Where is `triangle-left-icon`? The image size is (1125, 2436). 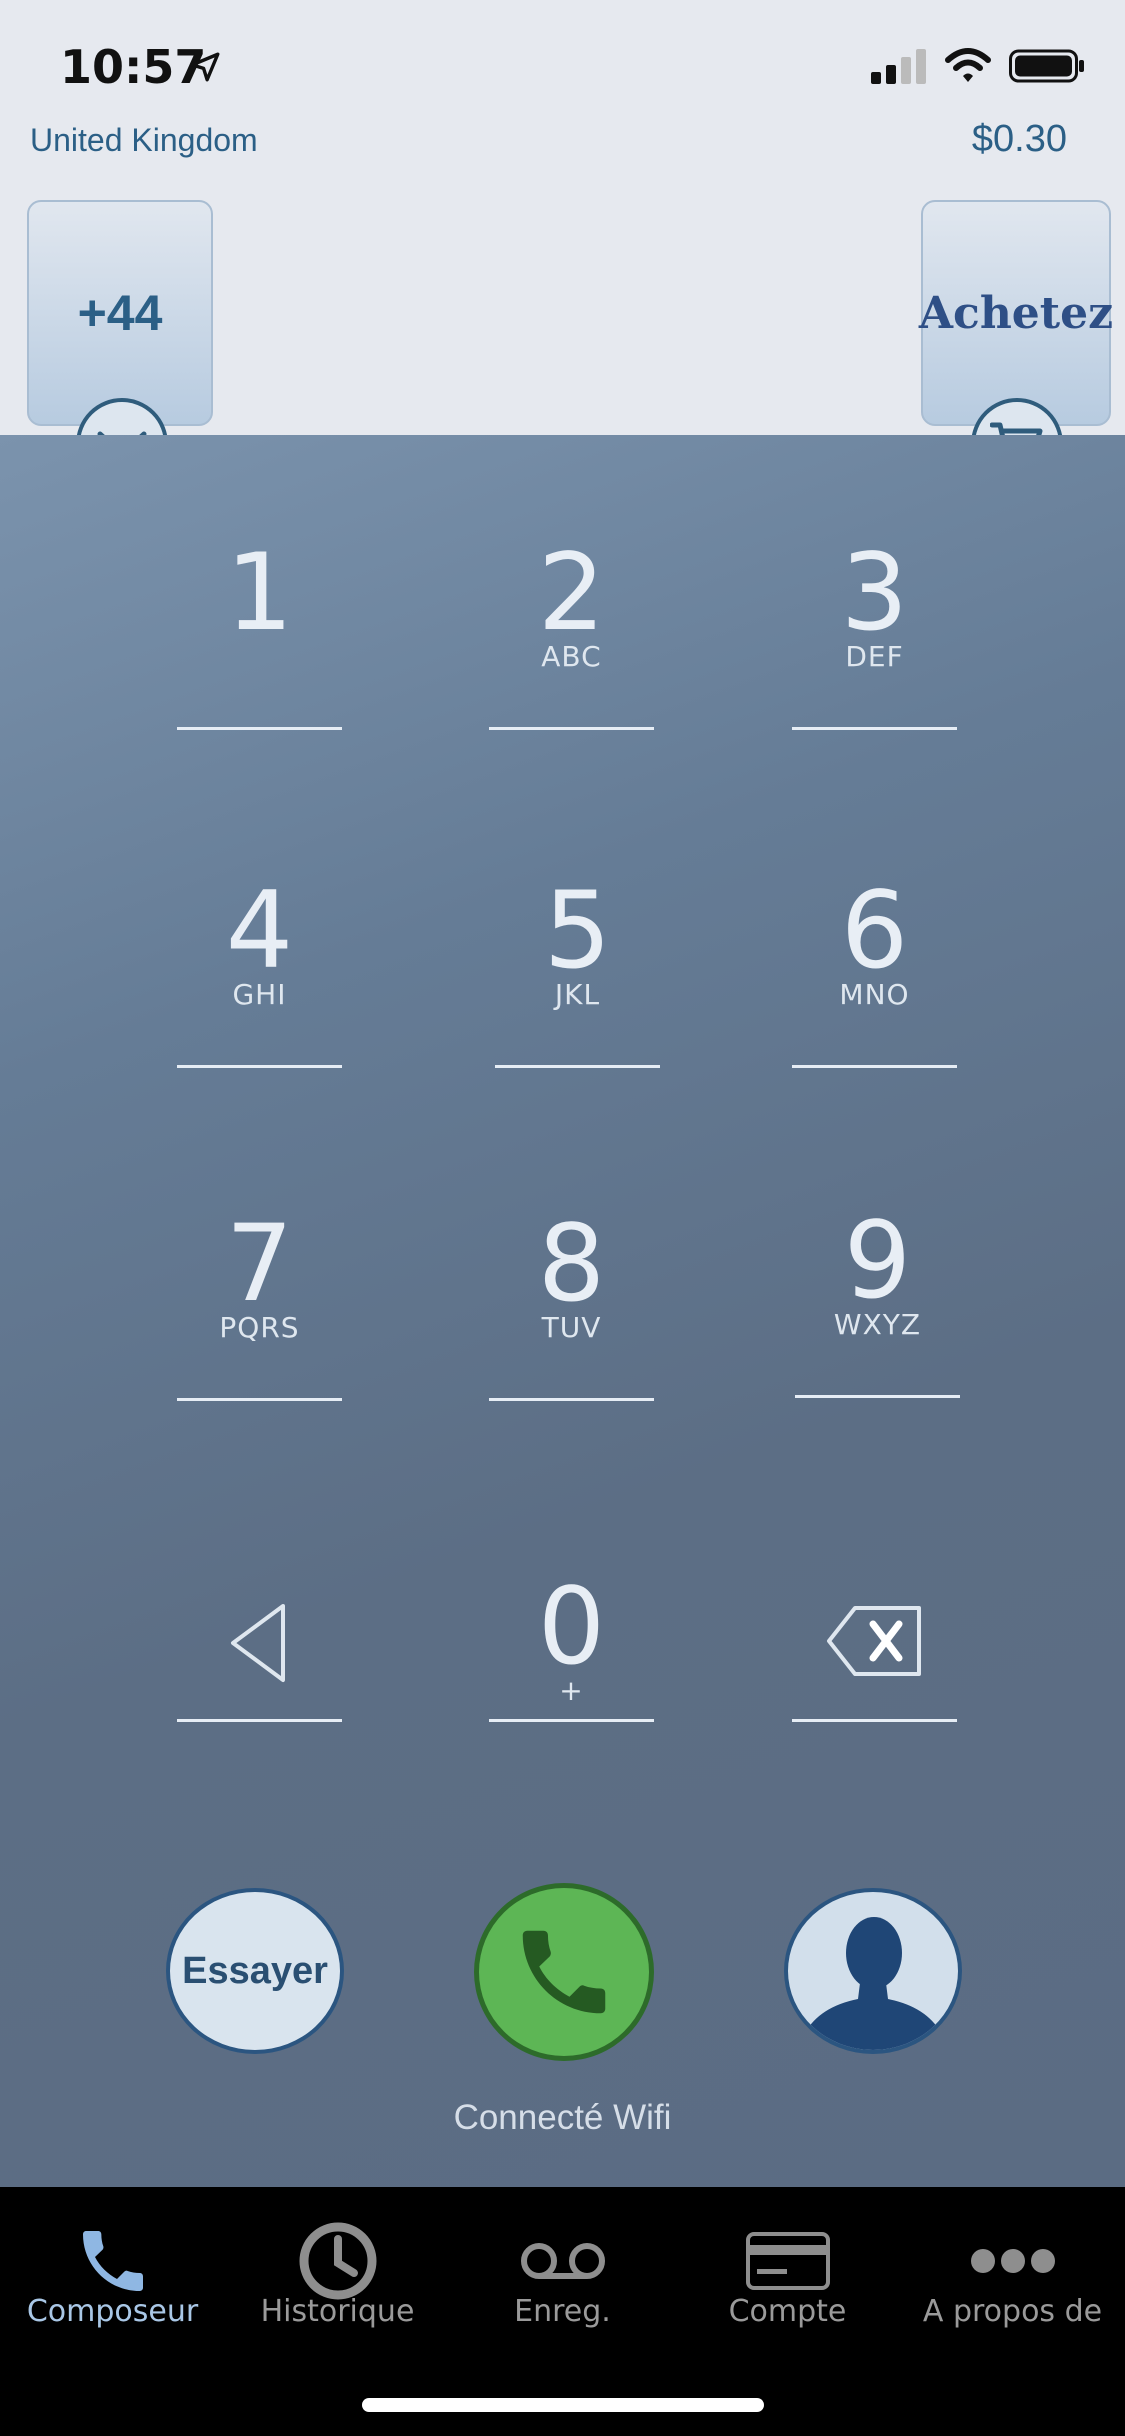 triangle-left-icon is located at coordinates (257, 1643).